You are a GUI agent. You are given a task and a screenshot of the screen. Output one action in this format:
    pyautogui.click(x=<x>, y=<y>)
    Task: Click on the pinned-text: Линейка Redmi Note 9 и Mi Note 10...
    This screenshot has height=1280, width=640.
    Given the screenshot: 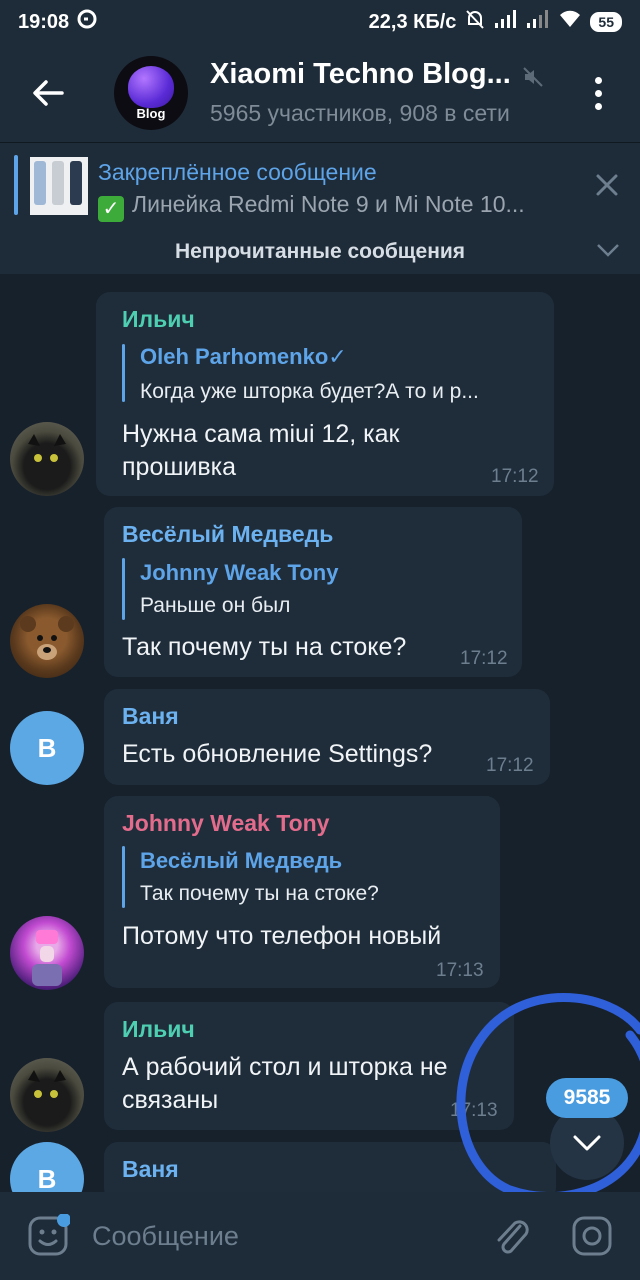 What is the action you would take?
    pyautogui.click(x=328, y=204)
    